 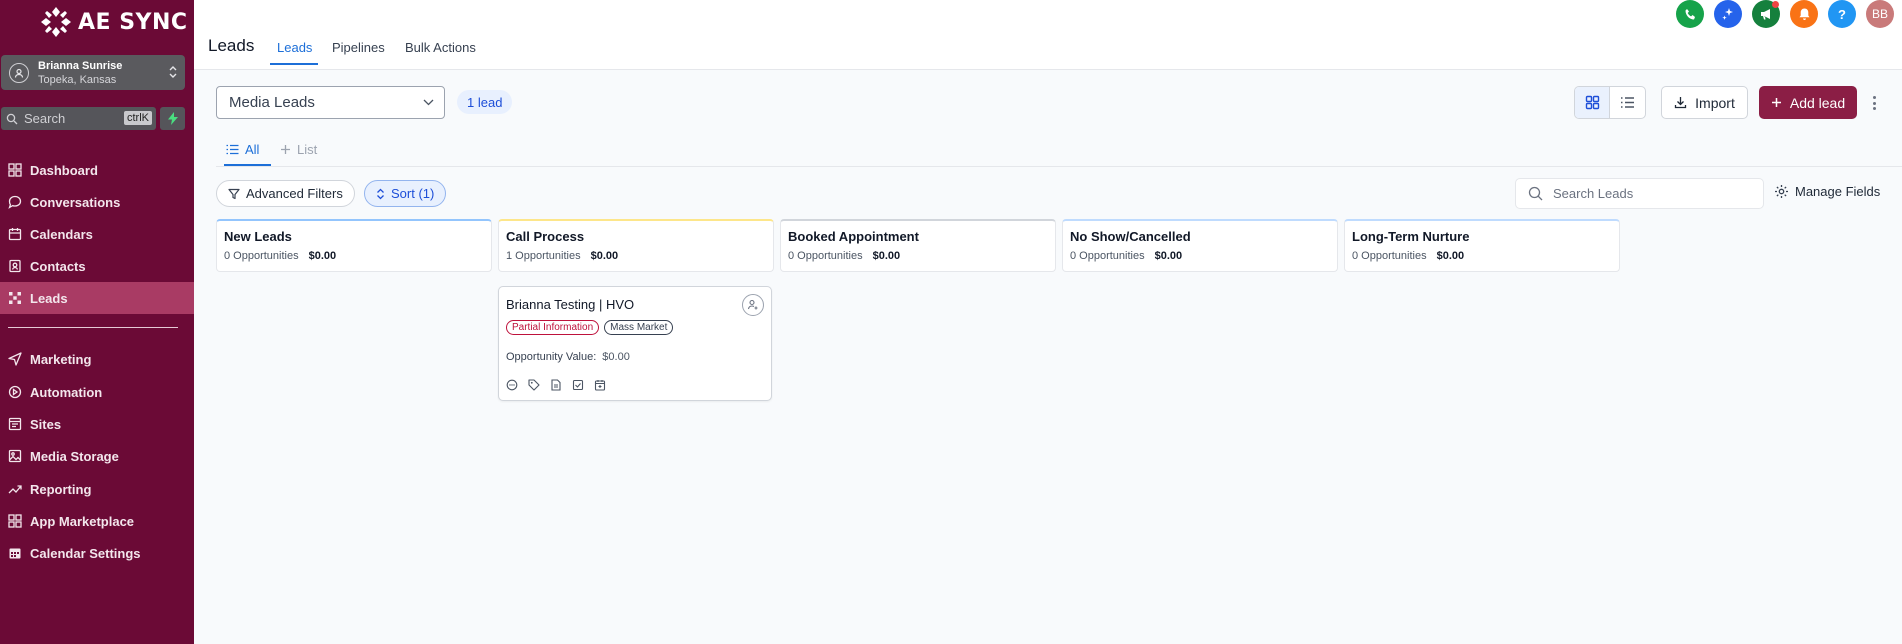 I want to click on import-button: Import, so click(x=1704, y=102).